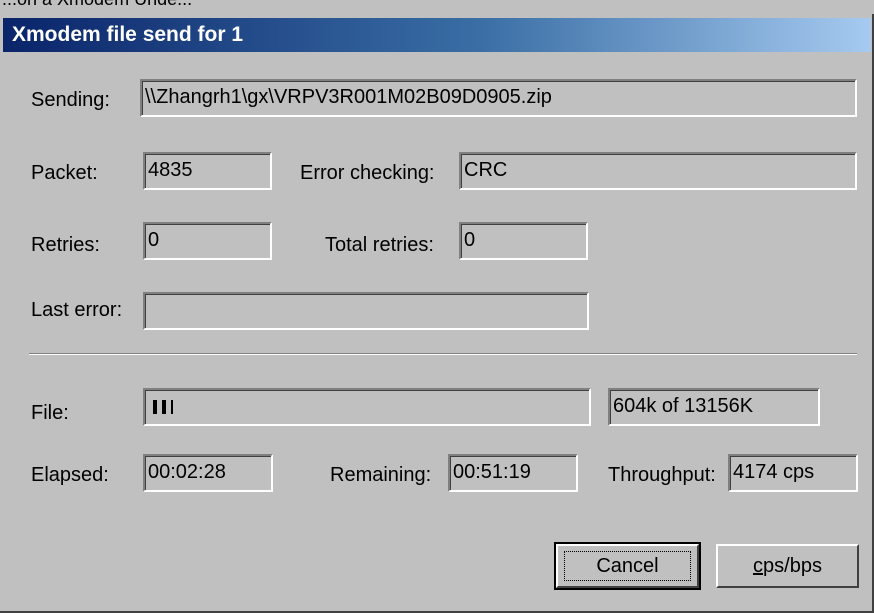 The width and height of the screenshot is (874, 613). What do you see at coordinates (498, 98) in the screenshot?
I see `sending-path-field: \\Zhangrh1\gx\VRPV3R001M02B09D0905.zip` at bounding box center [498, 98].